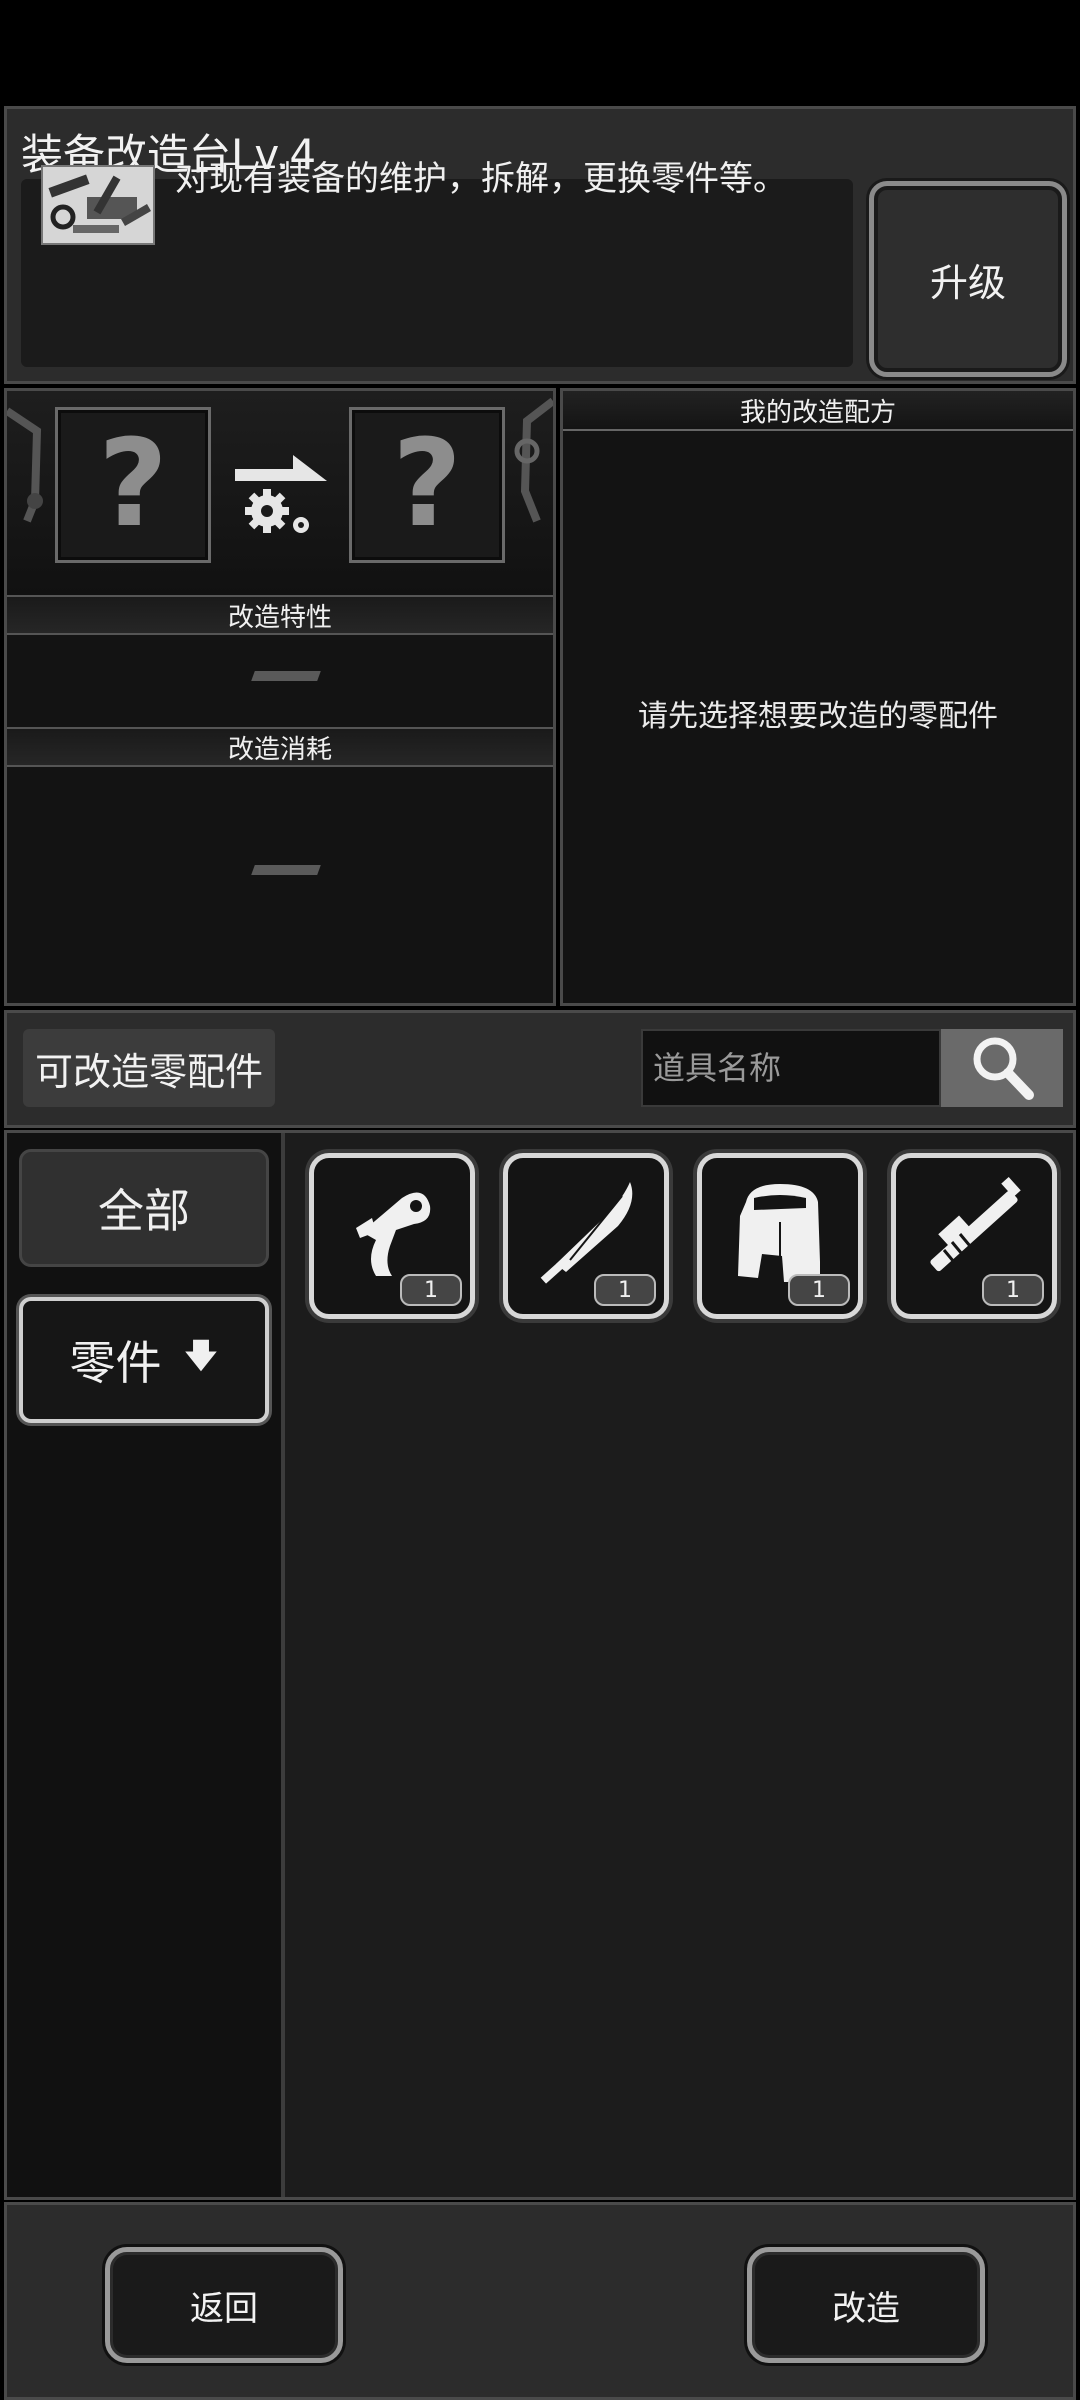 This screenshot has height=2400, width=1080. Describe the element at coordinates (280, 747) in the screenshot. I see `cost-section-header: 改造消耗` at that location.